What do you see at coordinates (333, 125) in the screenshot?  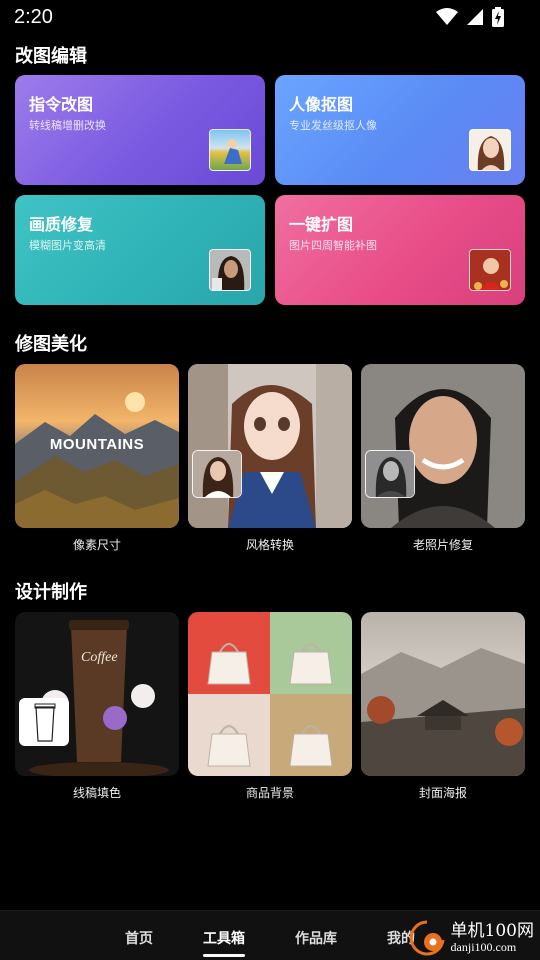 I see `card-subtitle: 专业发丝级抠人像` at bounding box center [333, 125].